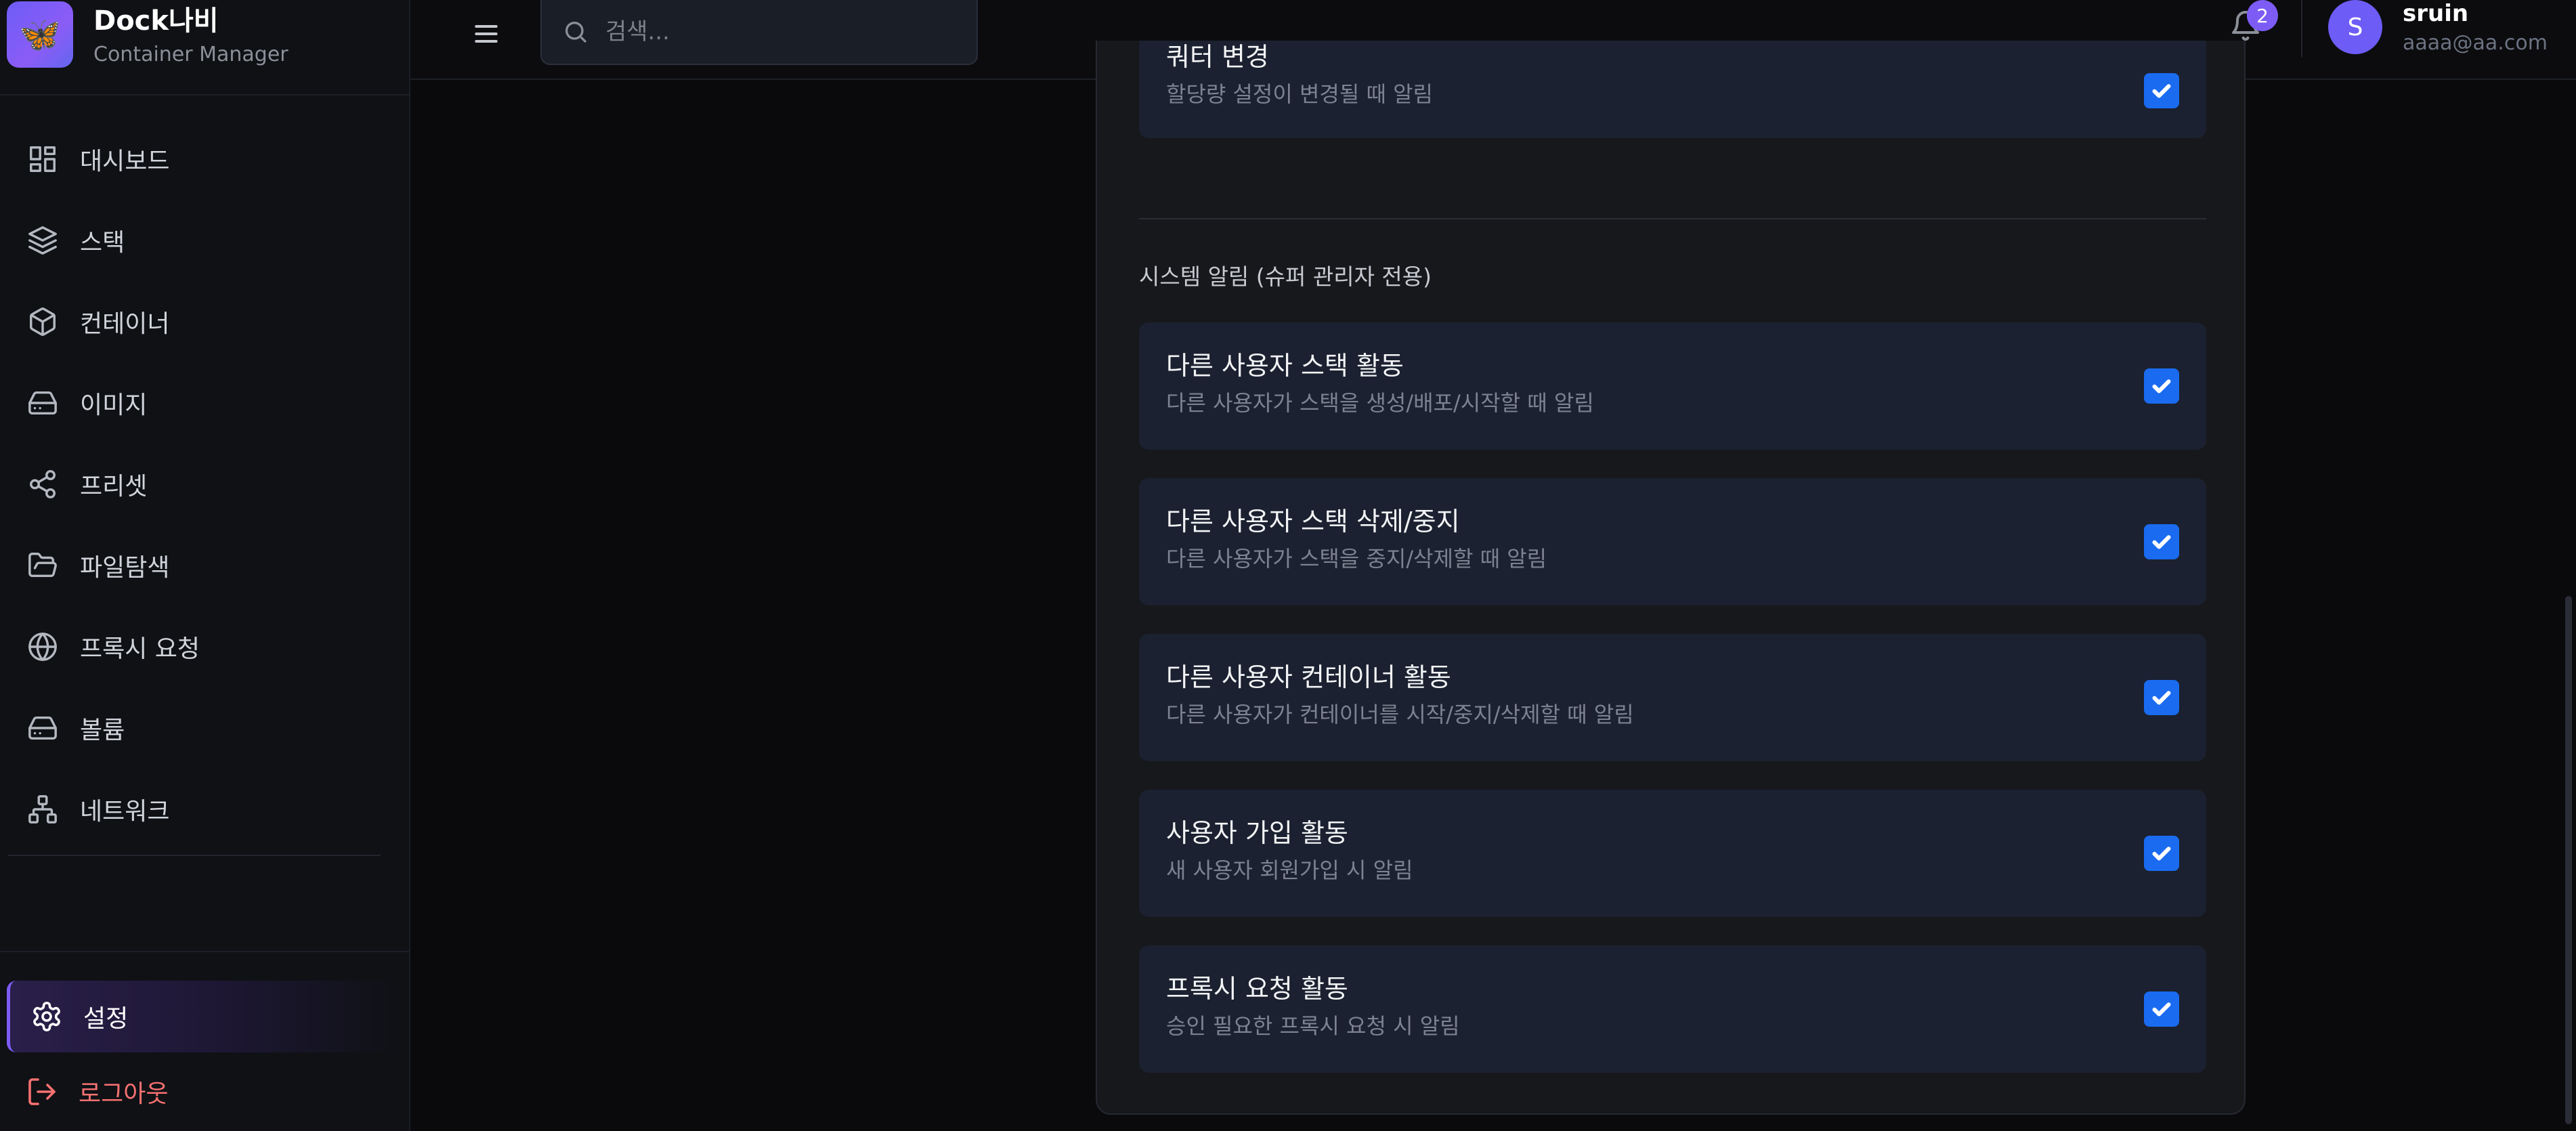 The width and height of the screenshot is (2576, 1131). I want to click on folder-open-icon, so click(43, 565).